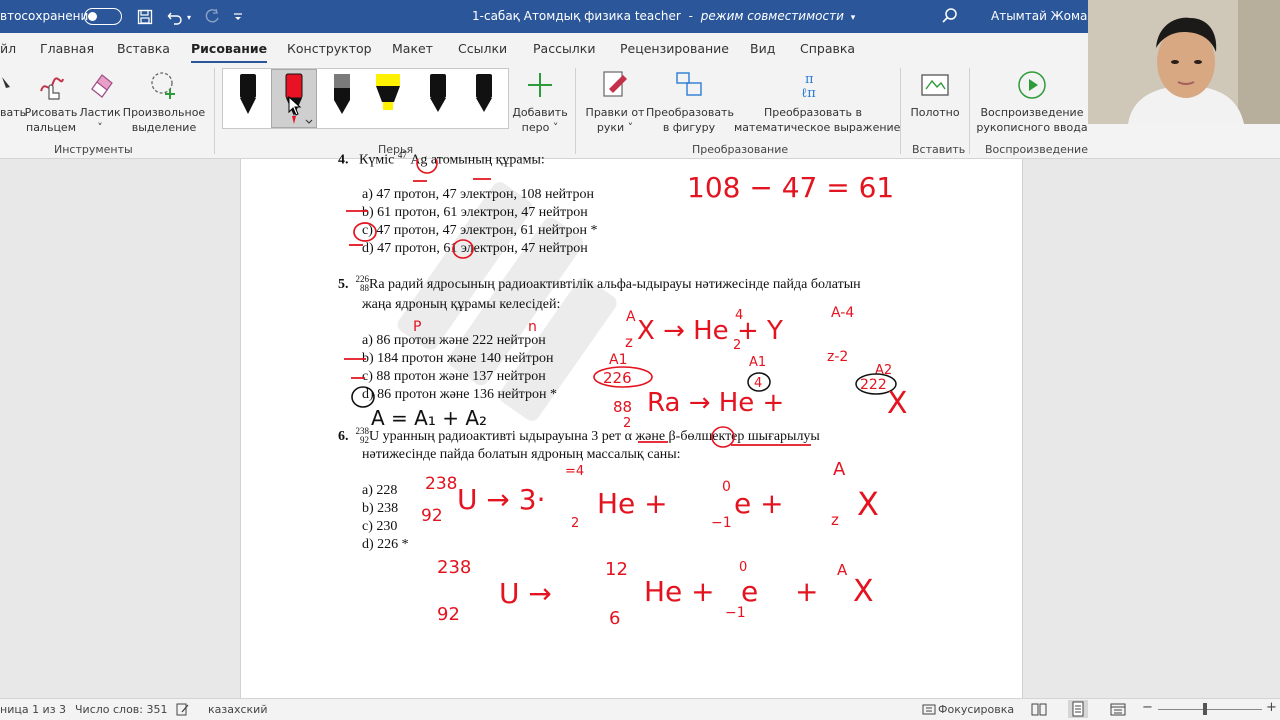 The width and height of the screenshot is (1280, 720). Describe the element at coordinates (143, 48) in the screenshot. I see `tab-insert: Вставка` at that location.